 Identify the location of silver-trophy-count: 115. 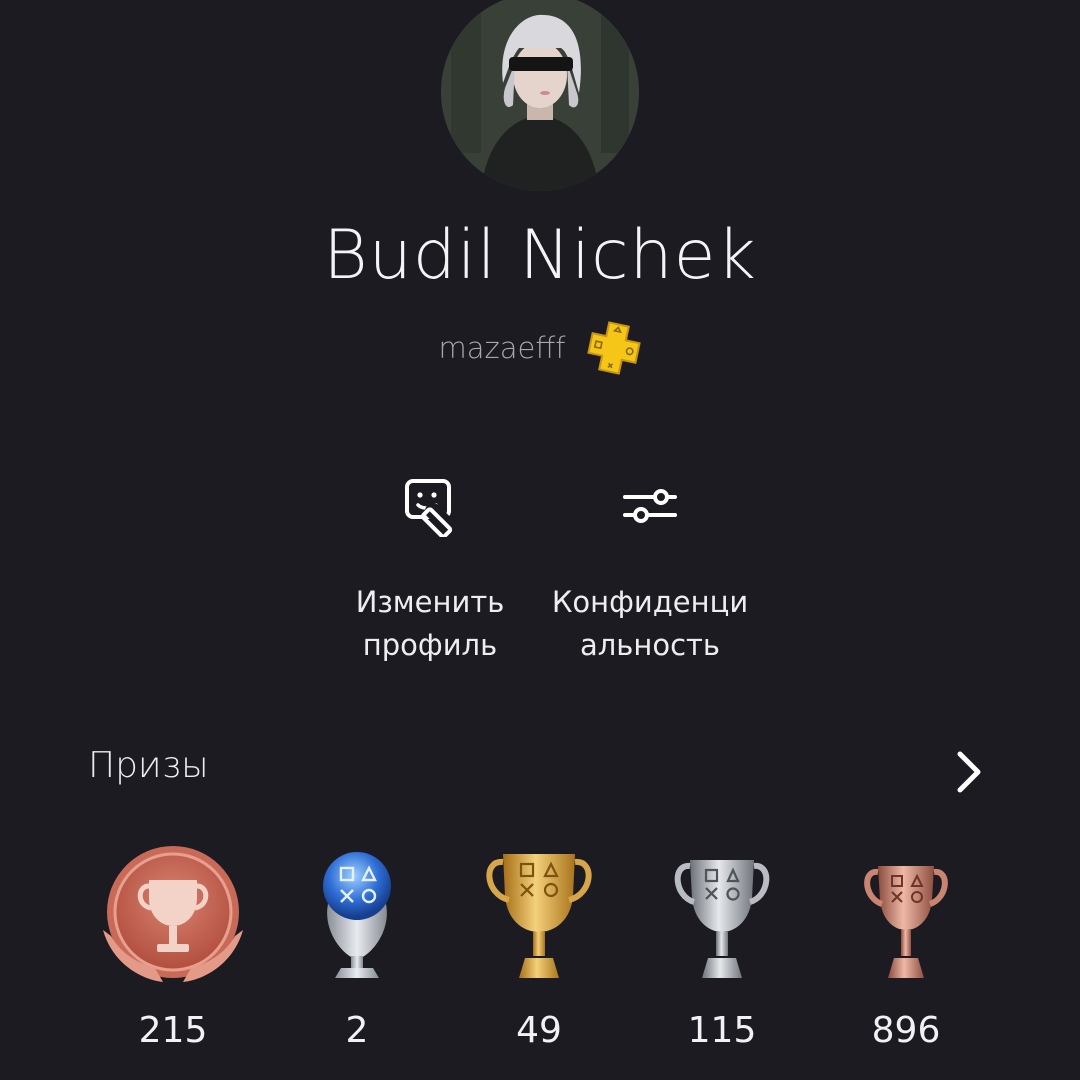
(722, 1030).